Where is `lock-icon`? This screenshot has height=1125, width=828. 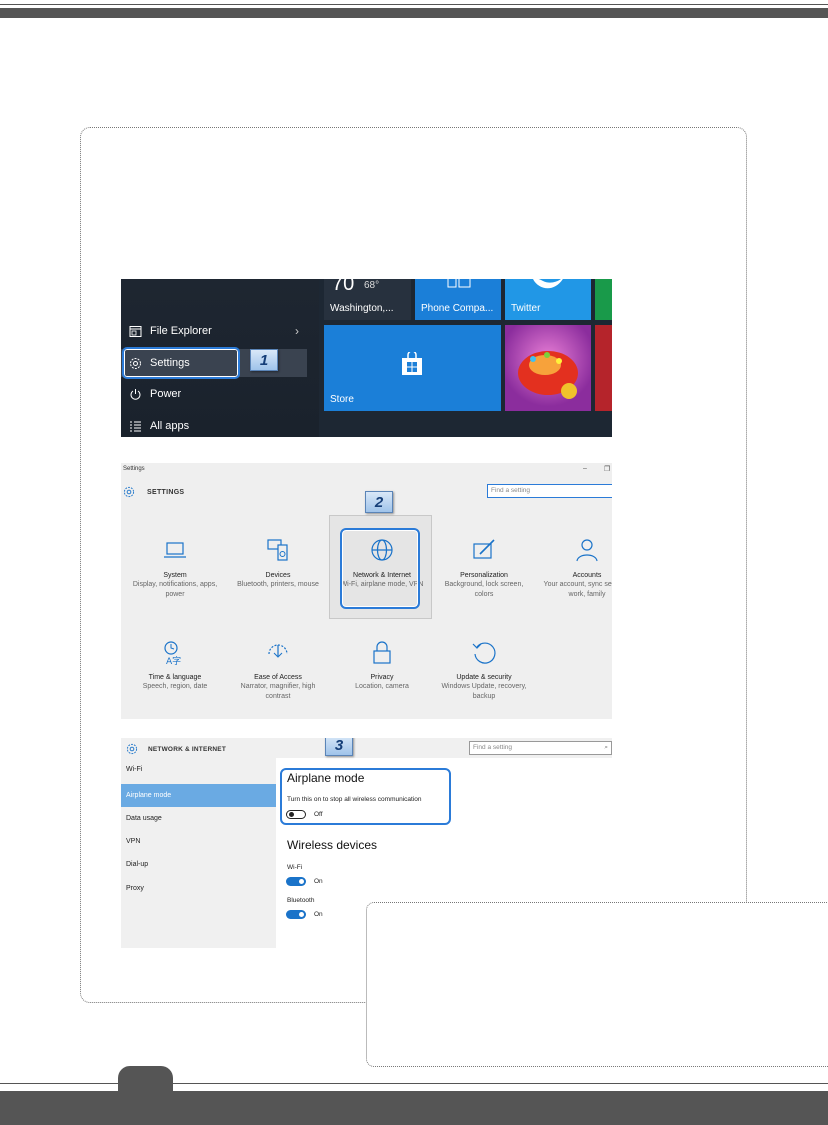
lock-icon is located at coordinates (382, 652).